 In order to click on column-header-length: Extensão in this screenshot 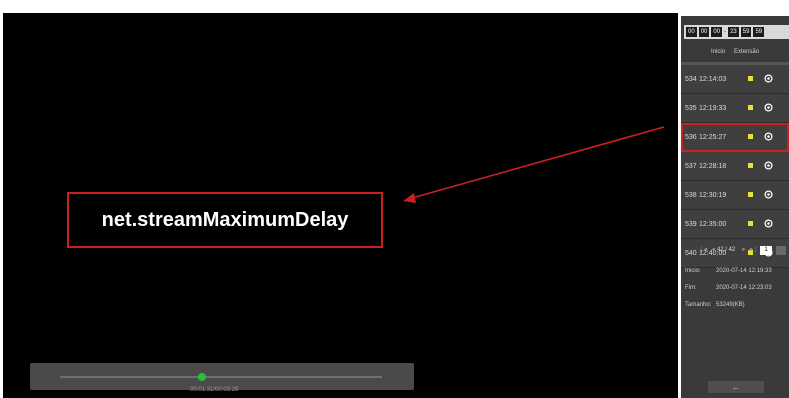, I will do `click(747, 52)`.